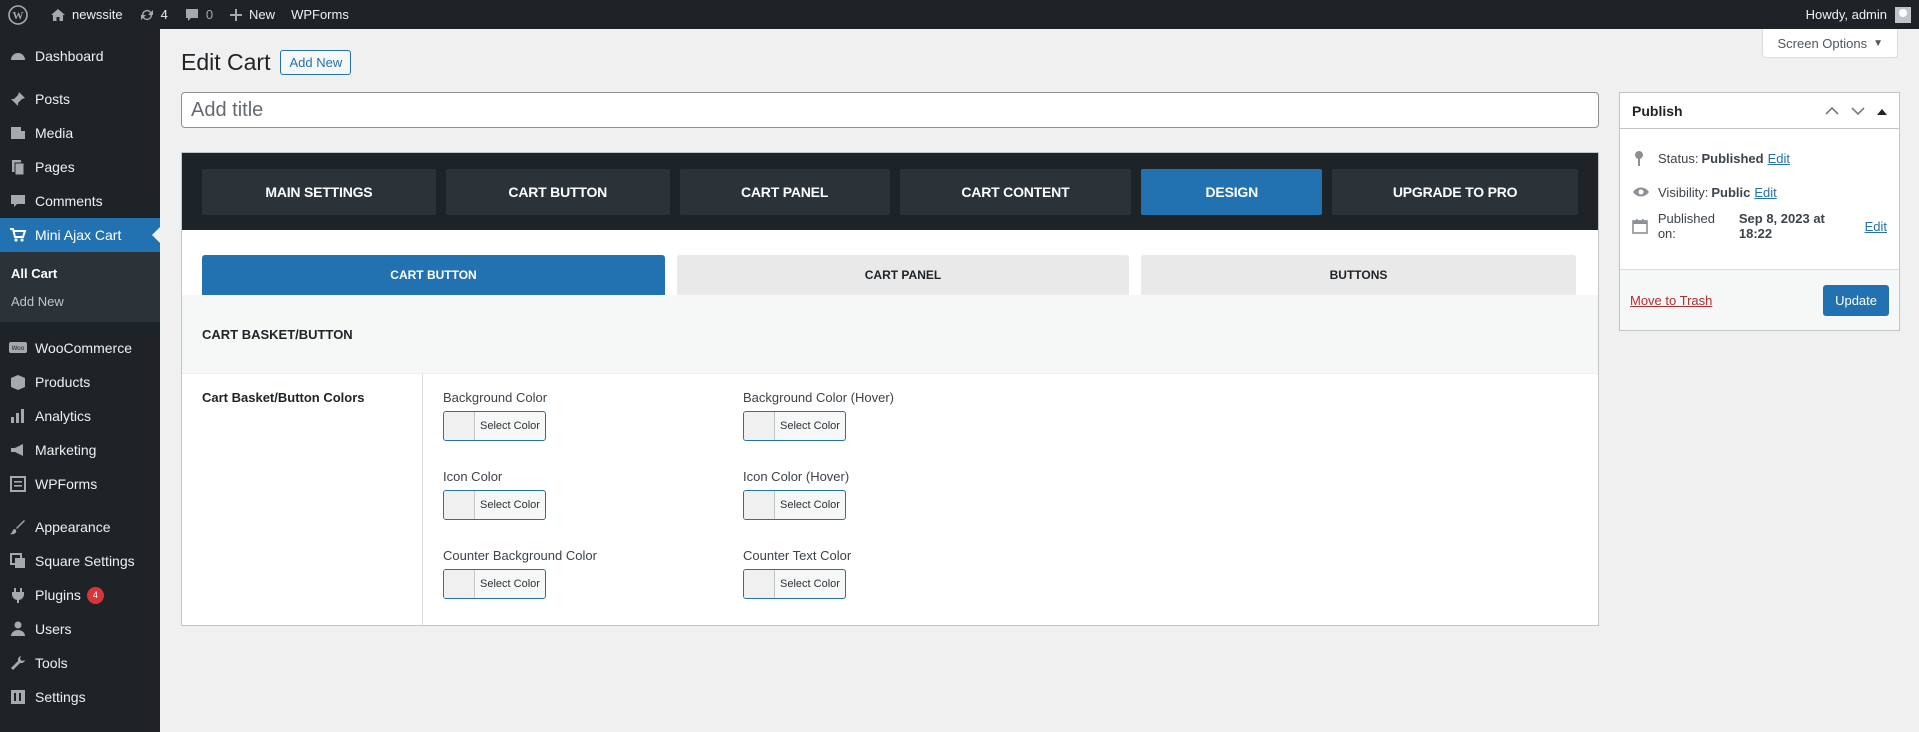 The height and width of the screenshot is (732, 1919). I want to click on sidebar-item-square-settings: Square Settings, so click(80, 561).